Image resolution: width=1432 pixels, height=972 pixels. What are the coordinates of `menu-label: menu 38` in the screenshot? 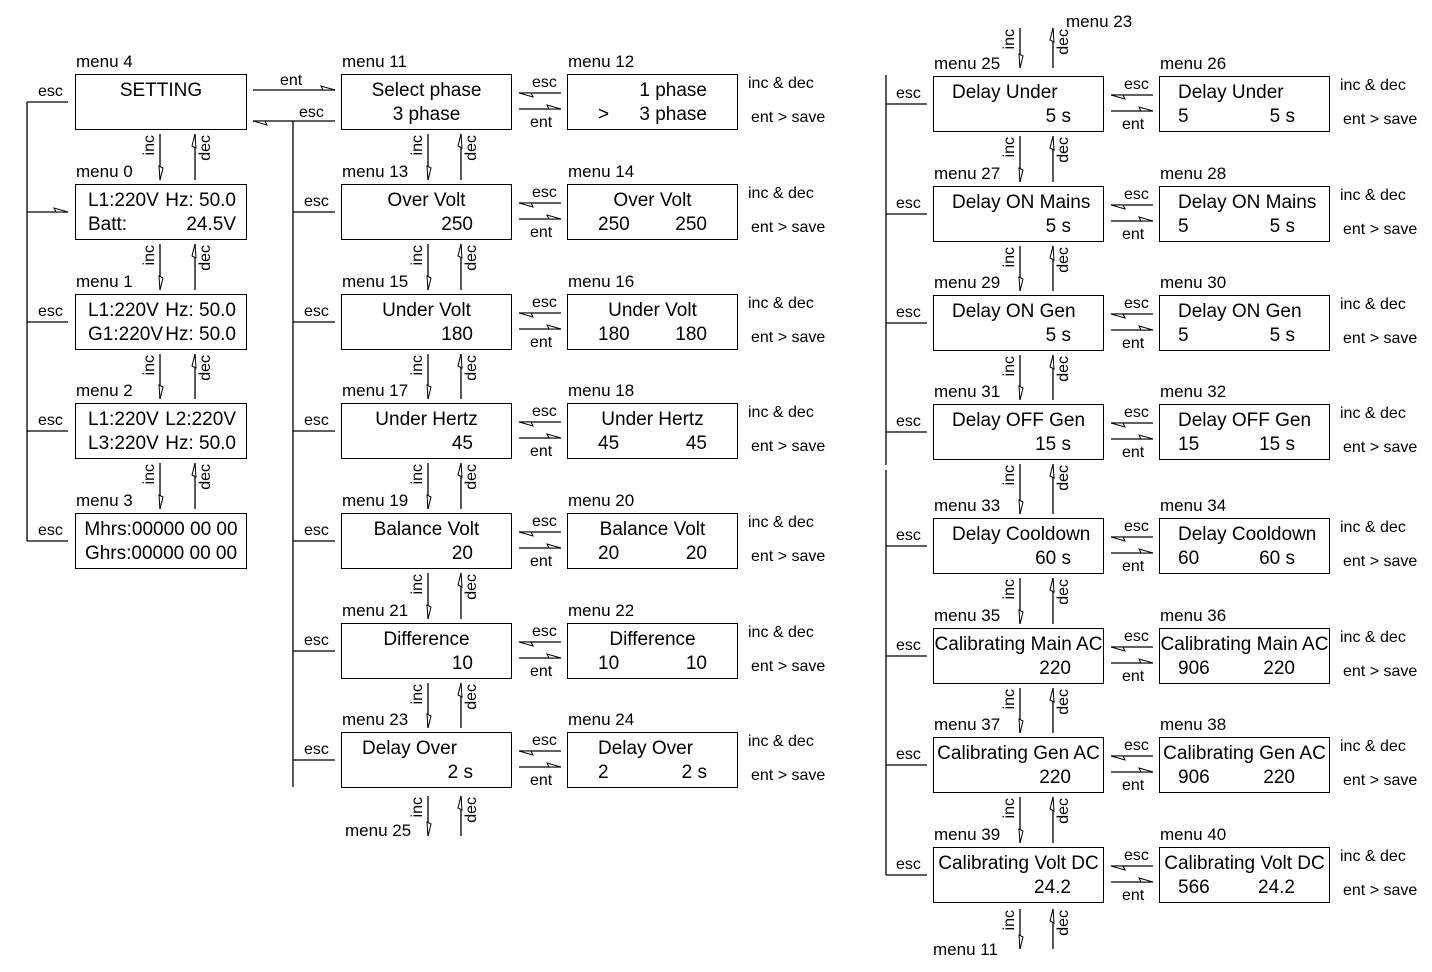 It's located at (1193, 724).